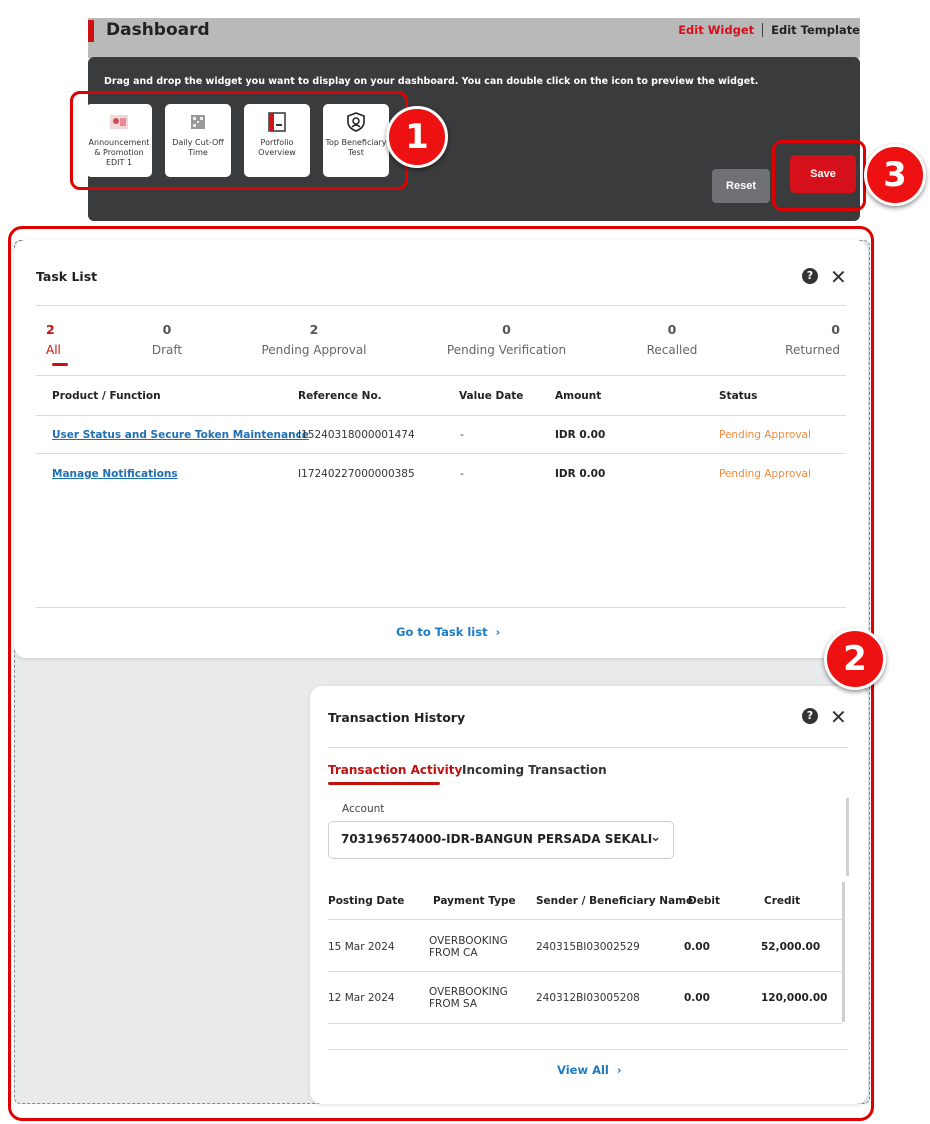  I want to click on edit-template-link: Edit Template, so click(815, 30).